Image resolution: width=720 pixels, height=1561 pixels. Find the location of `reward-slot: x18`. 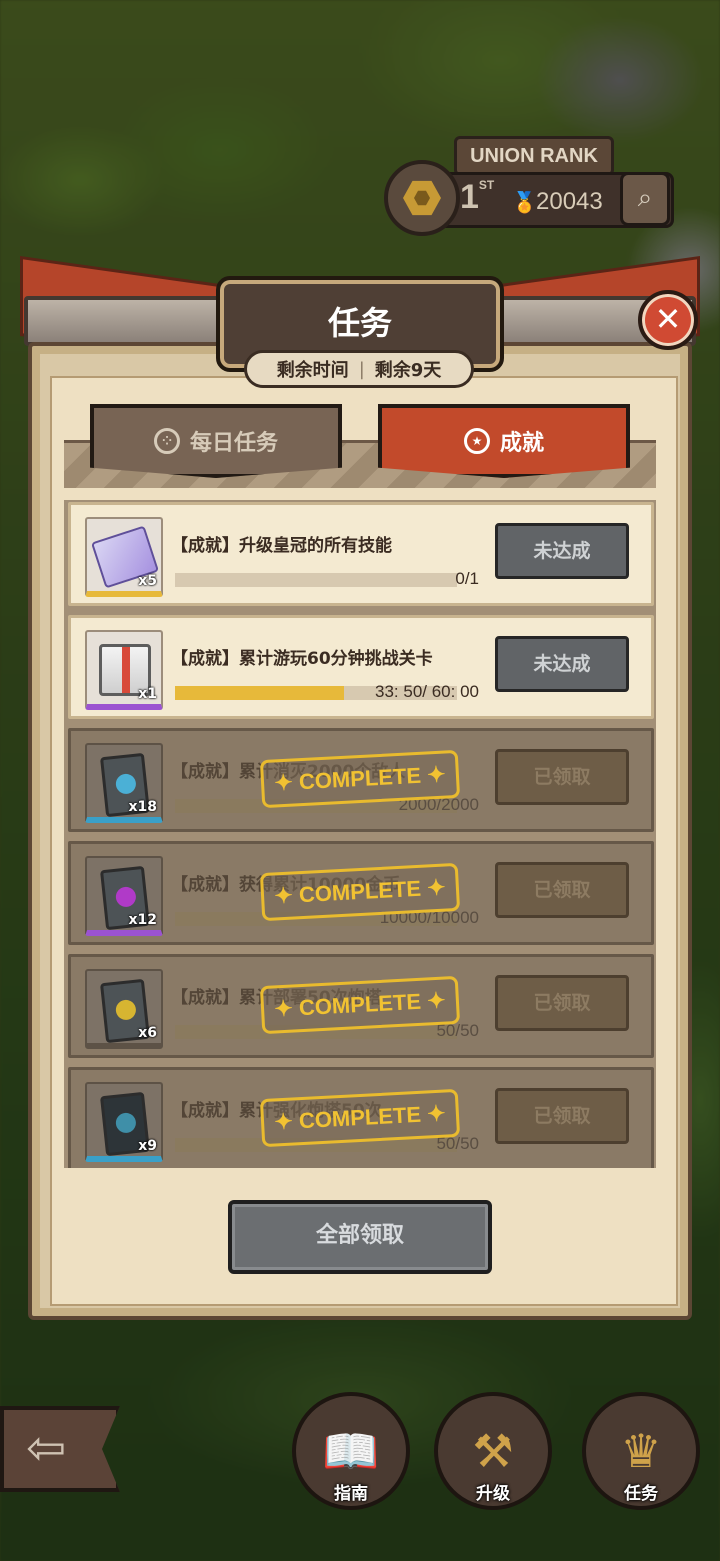

reward-slot: x18 is located at coordinates (124, 783).